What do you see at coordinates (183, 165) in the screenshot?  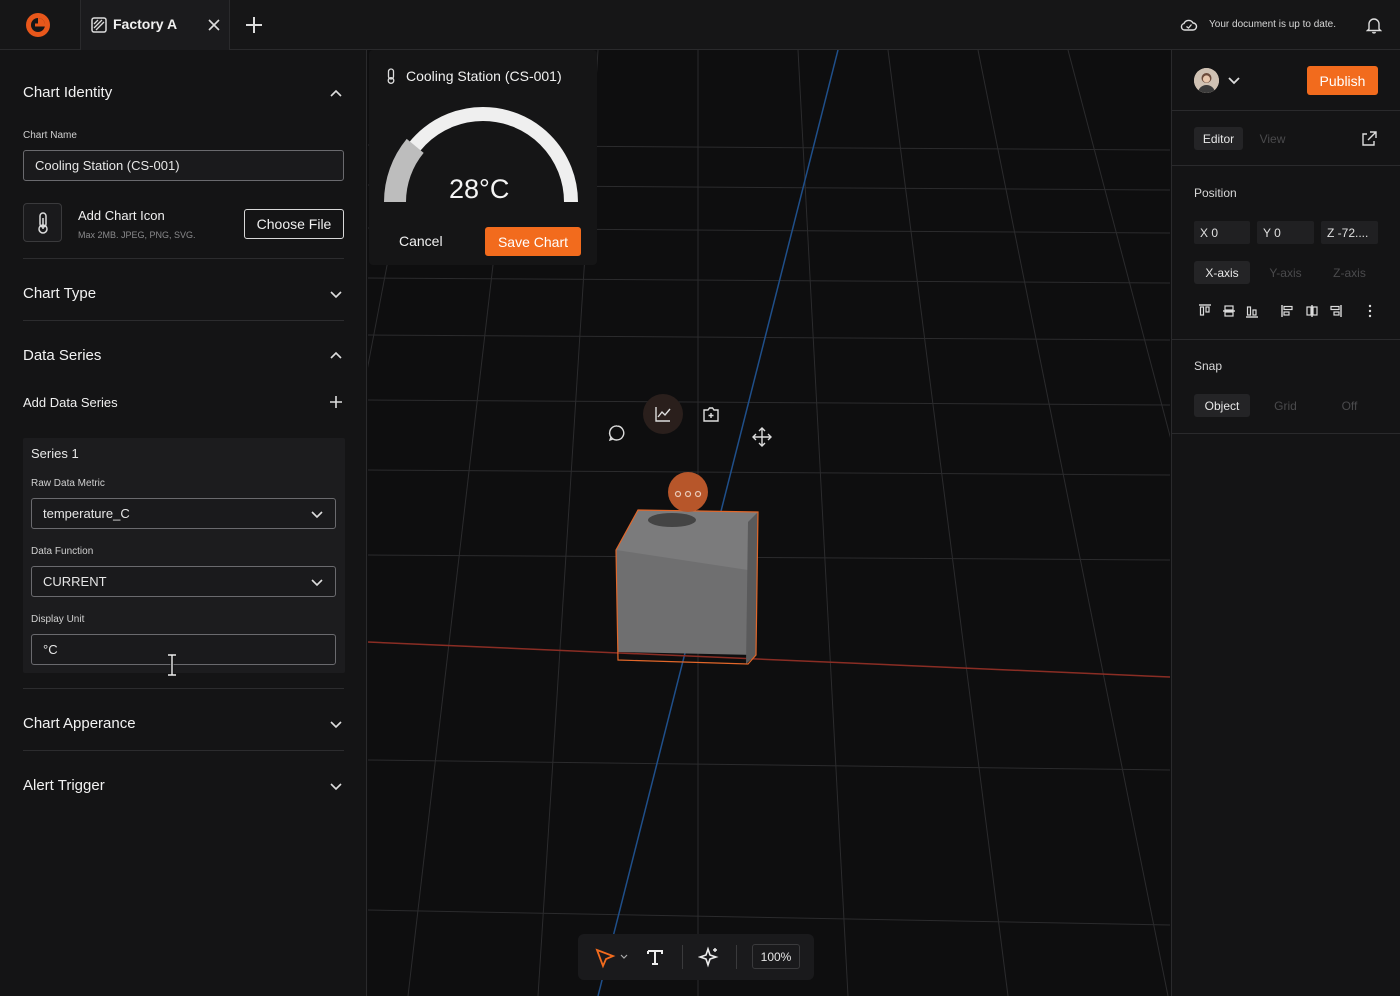 I see `chart-name-input: Cooling Station (CS-001)` at bounding box center [183, 165].